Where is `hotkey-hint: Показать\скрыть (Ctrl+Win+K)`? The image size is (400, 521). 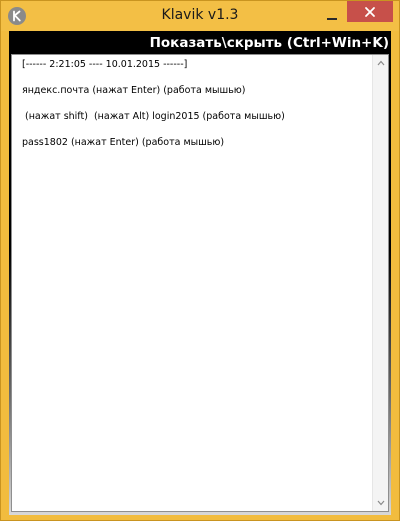
hotkey-hint: Показать\скрыть (Ctrl+Win+K) is located at coordinates (269, 43).